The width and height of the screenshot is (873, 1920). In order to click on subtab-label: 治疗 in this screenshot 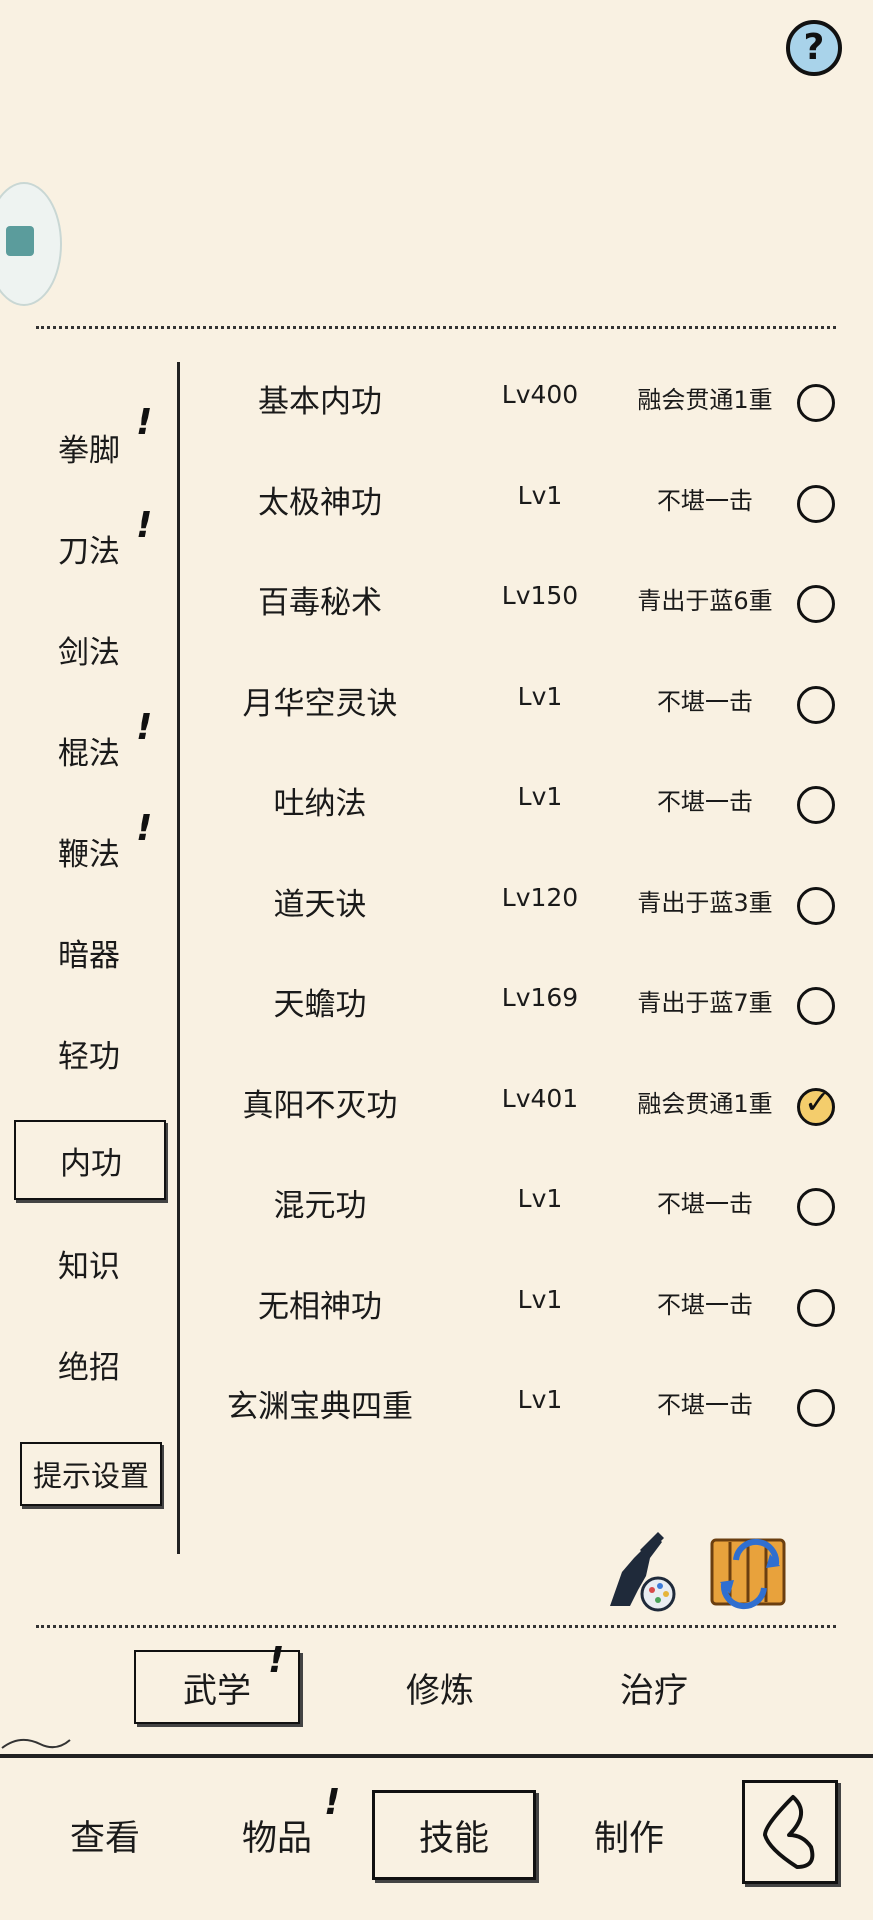, I will do `click(654, 1690)`.